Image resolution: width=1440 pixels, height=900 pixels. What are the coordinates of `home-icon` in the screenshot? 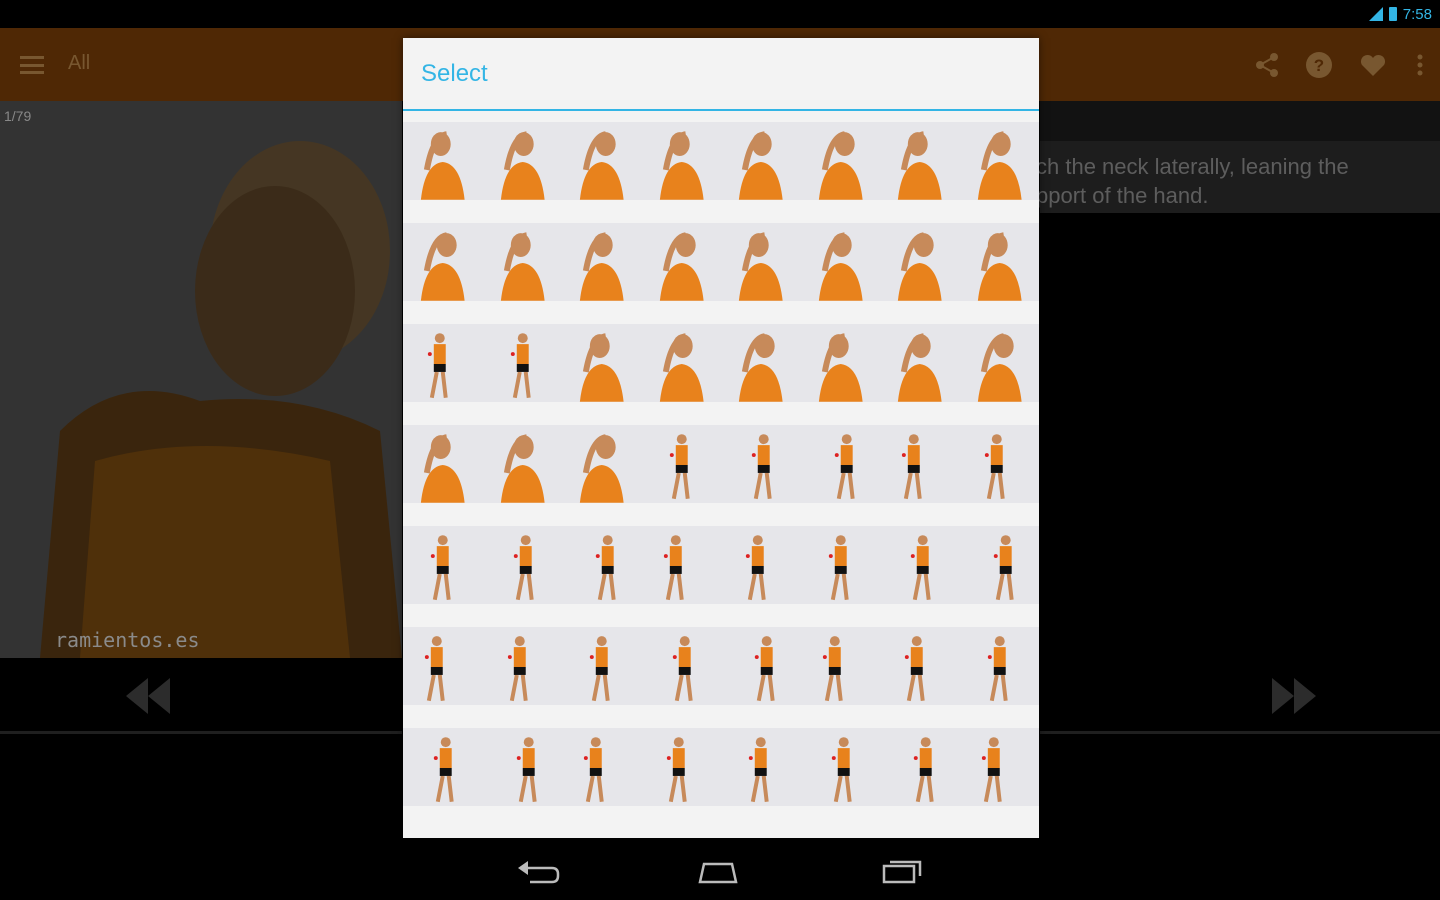 It's located at (718, 871).